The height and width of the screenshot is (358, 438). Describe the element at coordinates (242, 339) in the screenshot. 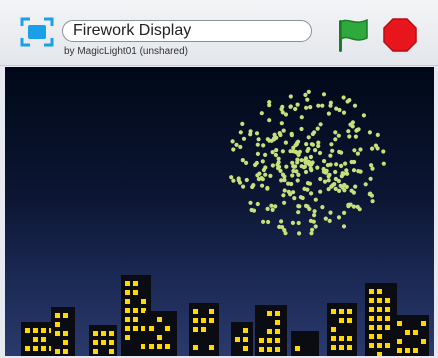

I see `building` at that location.